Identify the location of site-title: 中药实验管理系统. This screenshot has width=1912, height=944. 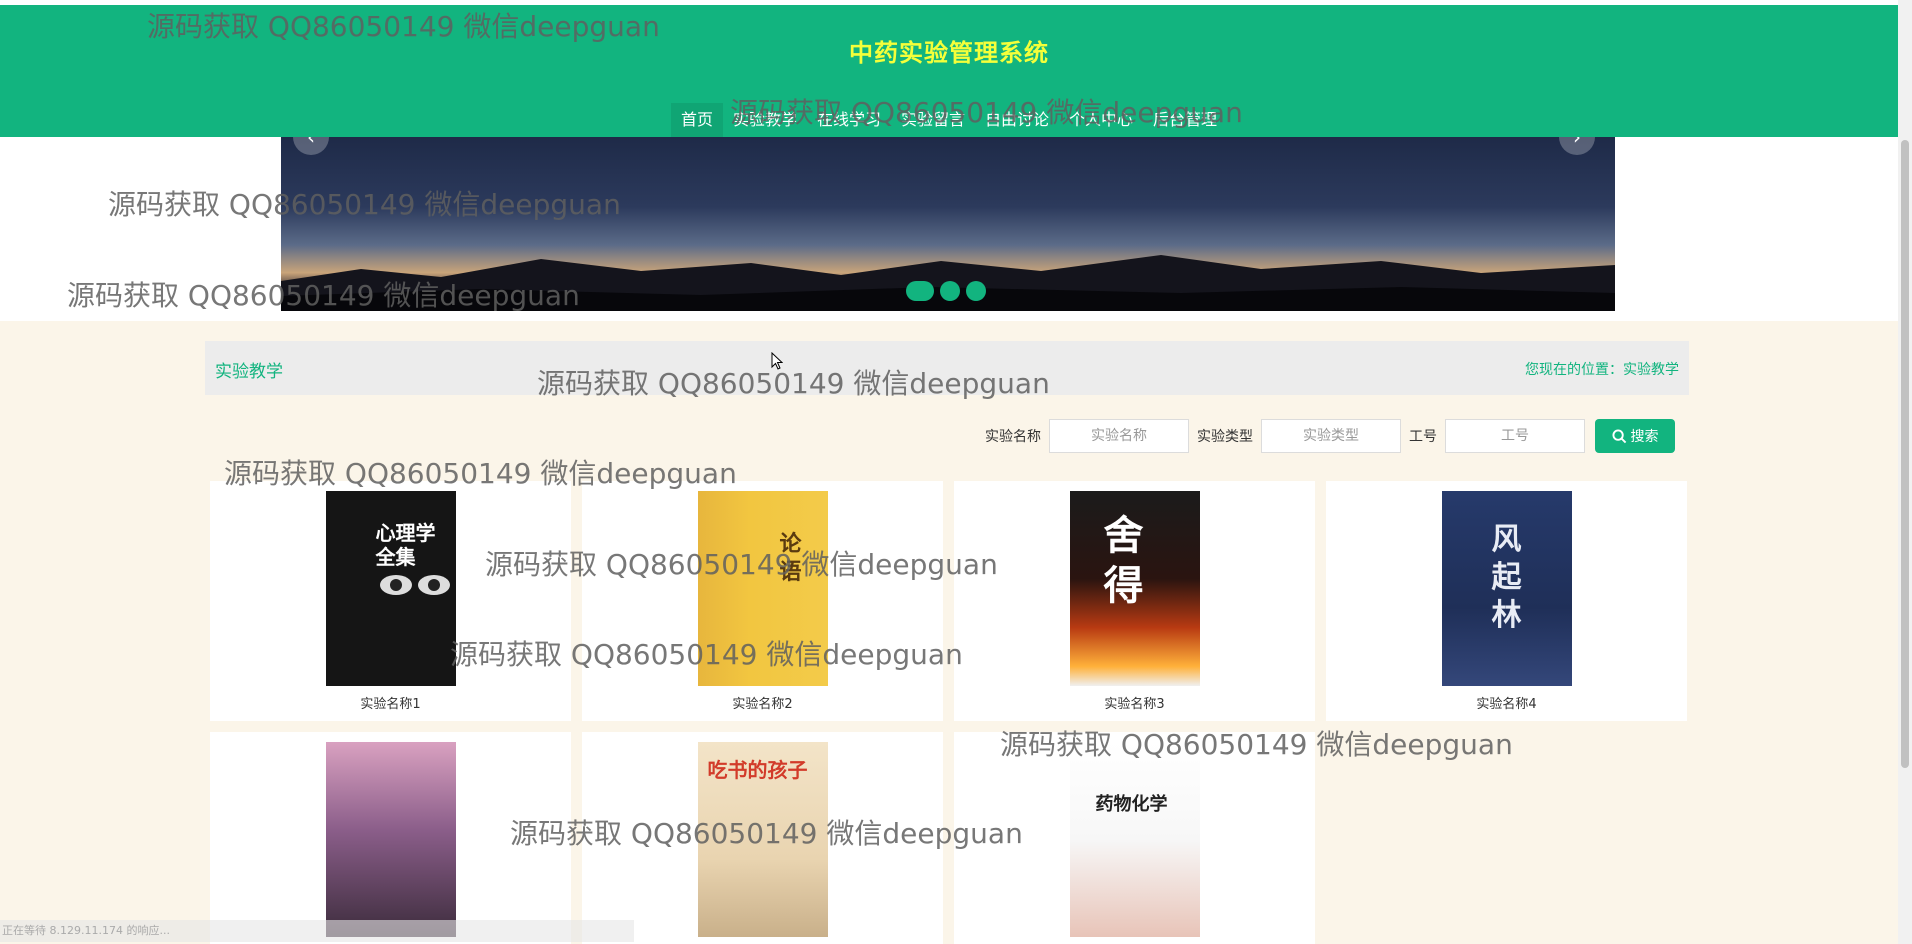
(949, 53).